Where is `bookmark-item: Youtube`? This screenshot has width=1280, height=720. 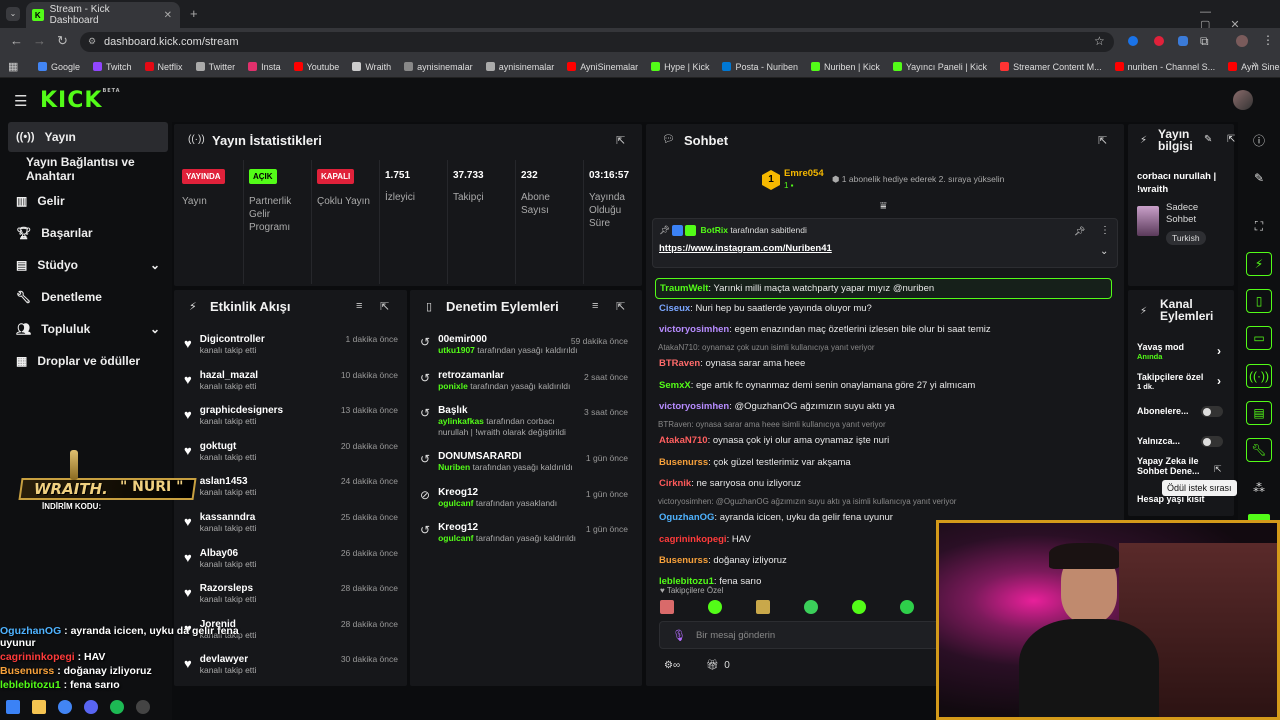 bookmark-item: Youtube is located at coordinates (316, 67).